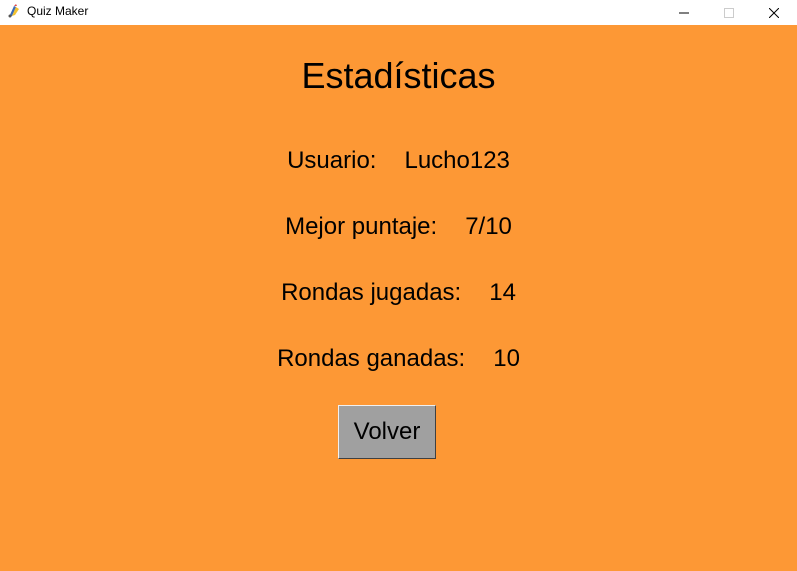 This screenshot has width=797, height=571. What do you see at coordinates (488, 226) in the screenshot?
I see `stat-value-best-score: 7/10` at bounding box center [488, 226].